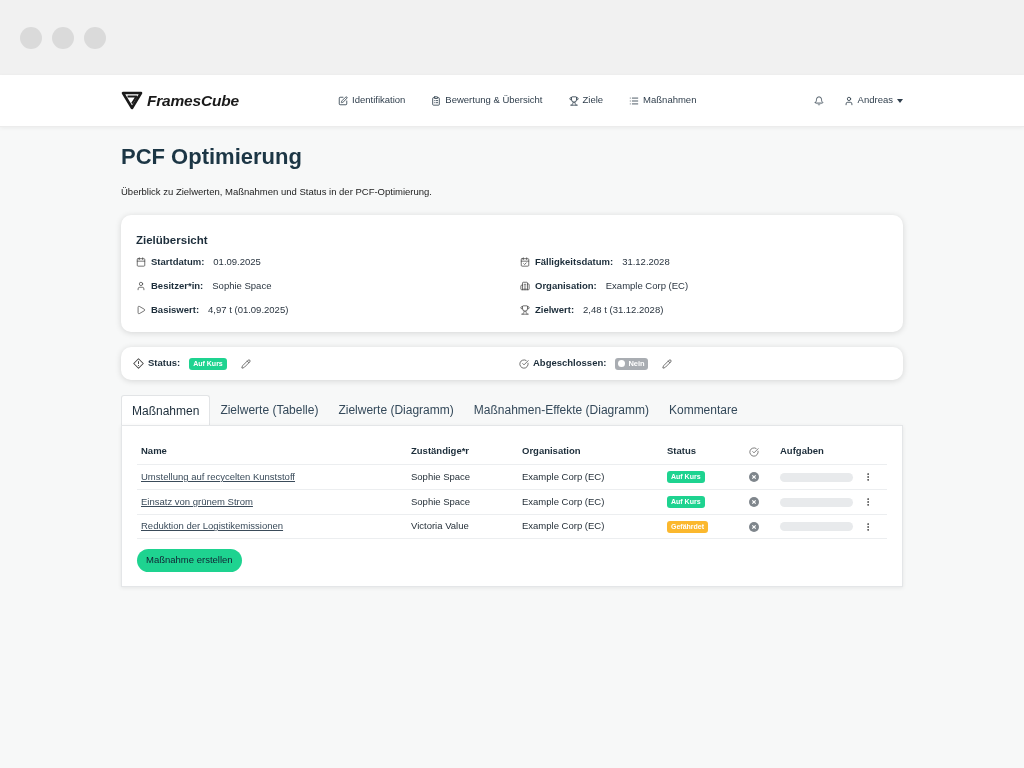 The width and height of the screenshot is (1024, 768). What do you see at coordinates (189, 560) in the screenshot?
I see `create-measure-button: Maßnahme erstellen` at bounding box center [189, 560].